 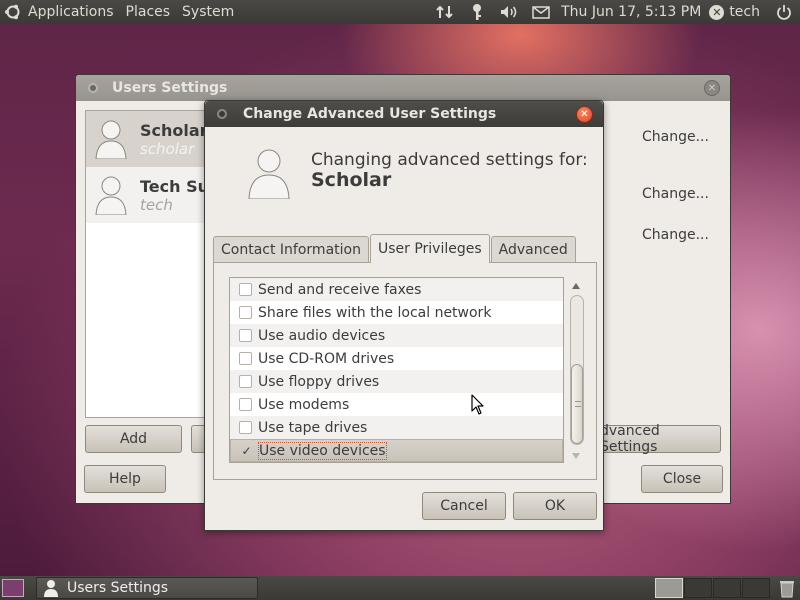 What do you see at coordinates (370, 114) in the screenshot?
I see `dialog-title: Change Advanced User Settings` at bounding box center [370, 114].